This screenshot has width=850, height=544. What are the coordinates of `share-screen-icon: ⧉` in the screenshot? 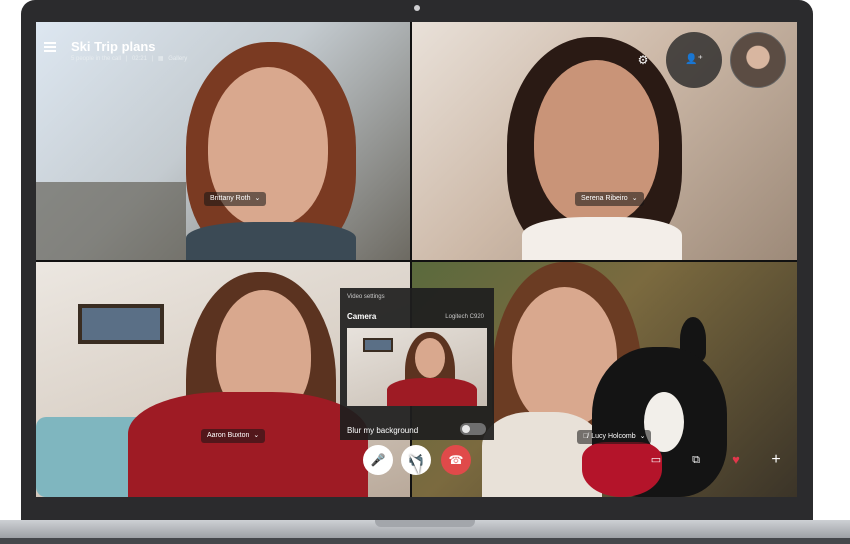 It's located at (696, 460).